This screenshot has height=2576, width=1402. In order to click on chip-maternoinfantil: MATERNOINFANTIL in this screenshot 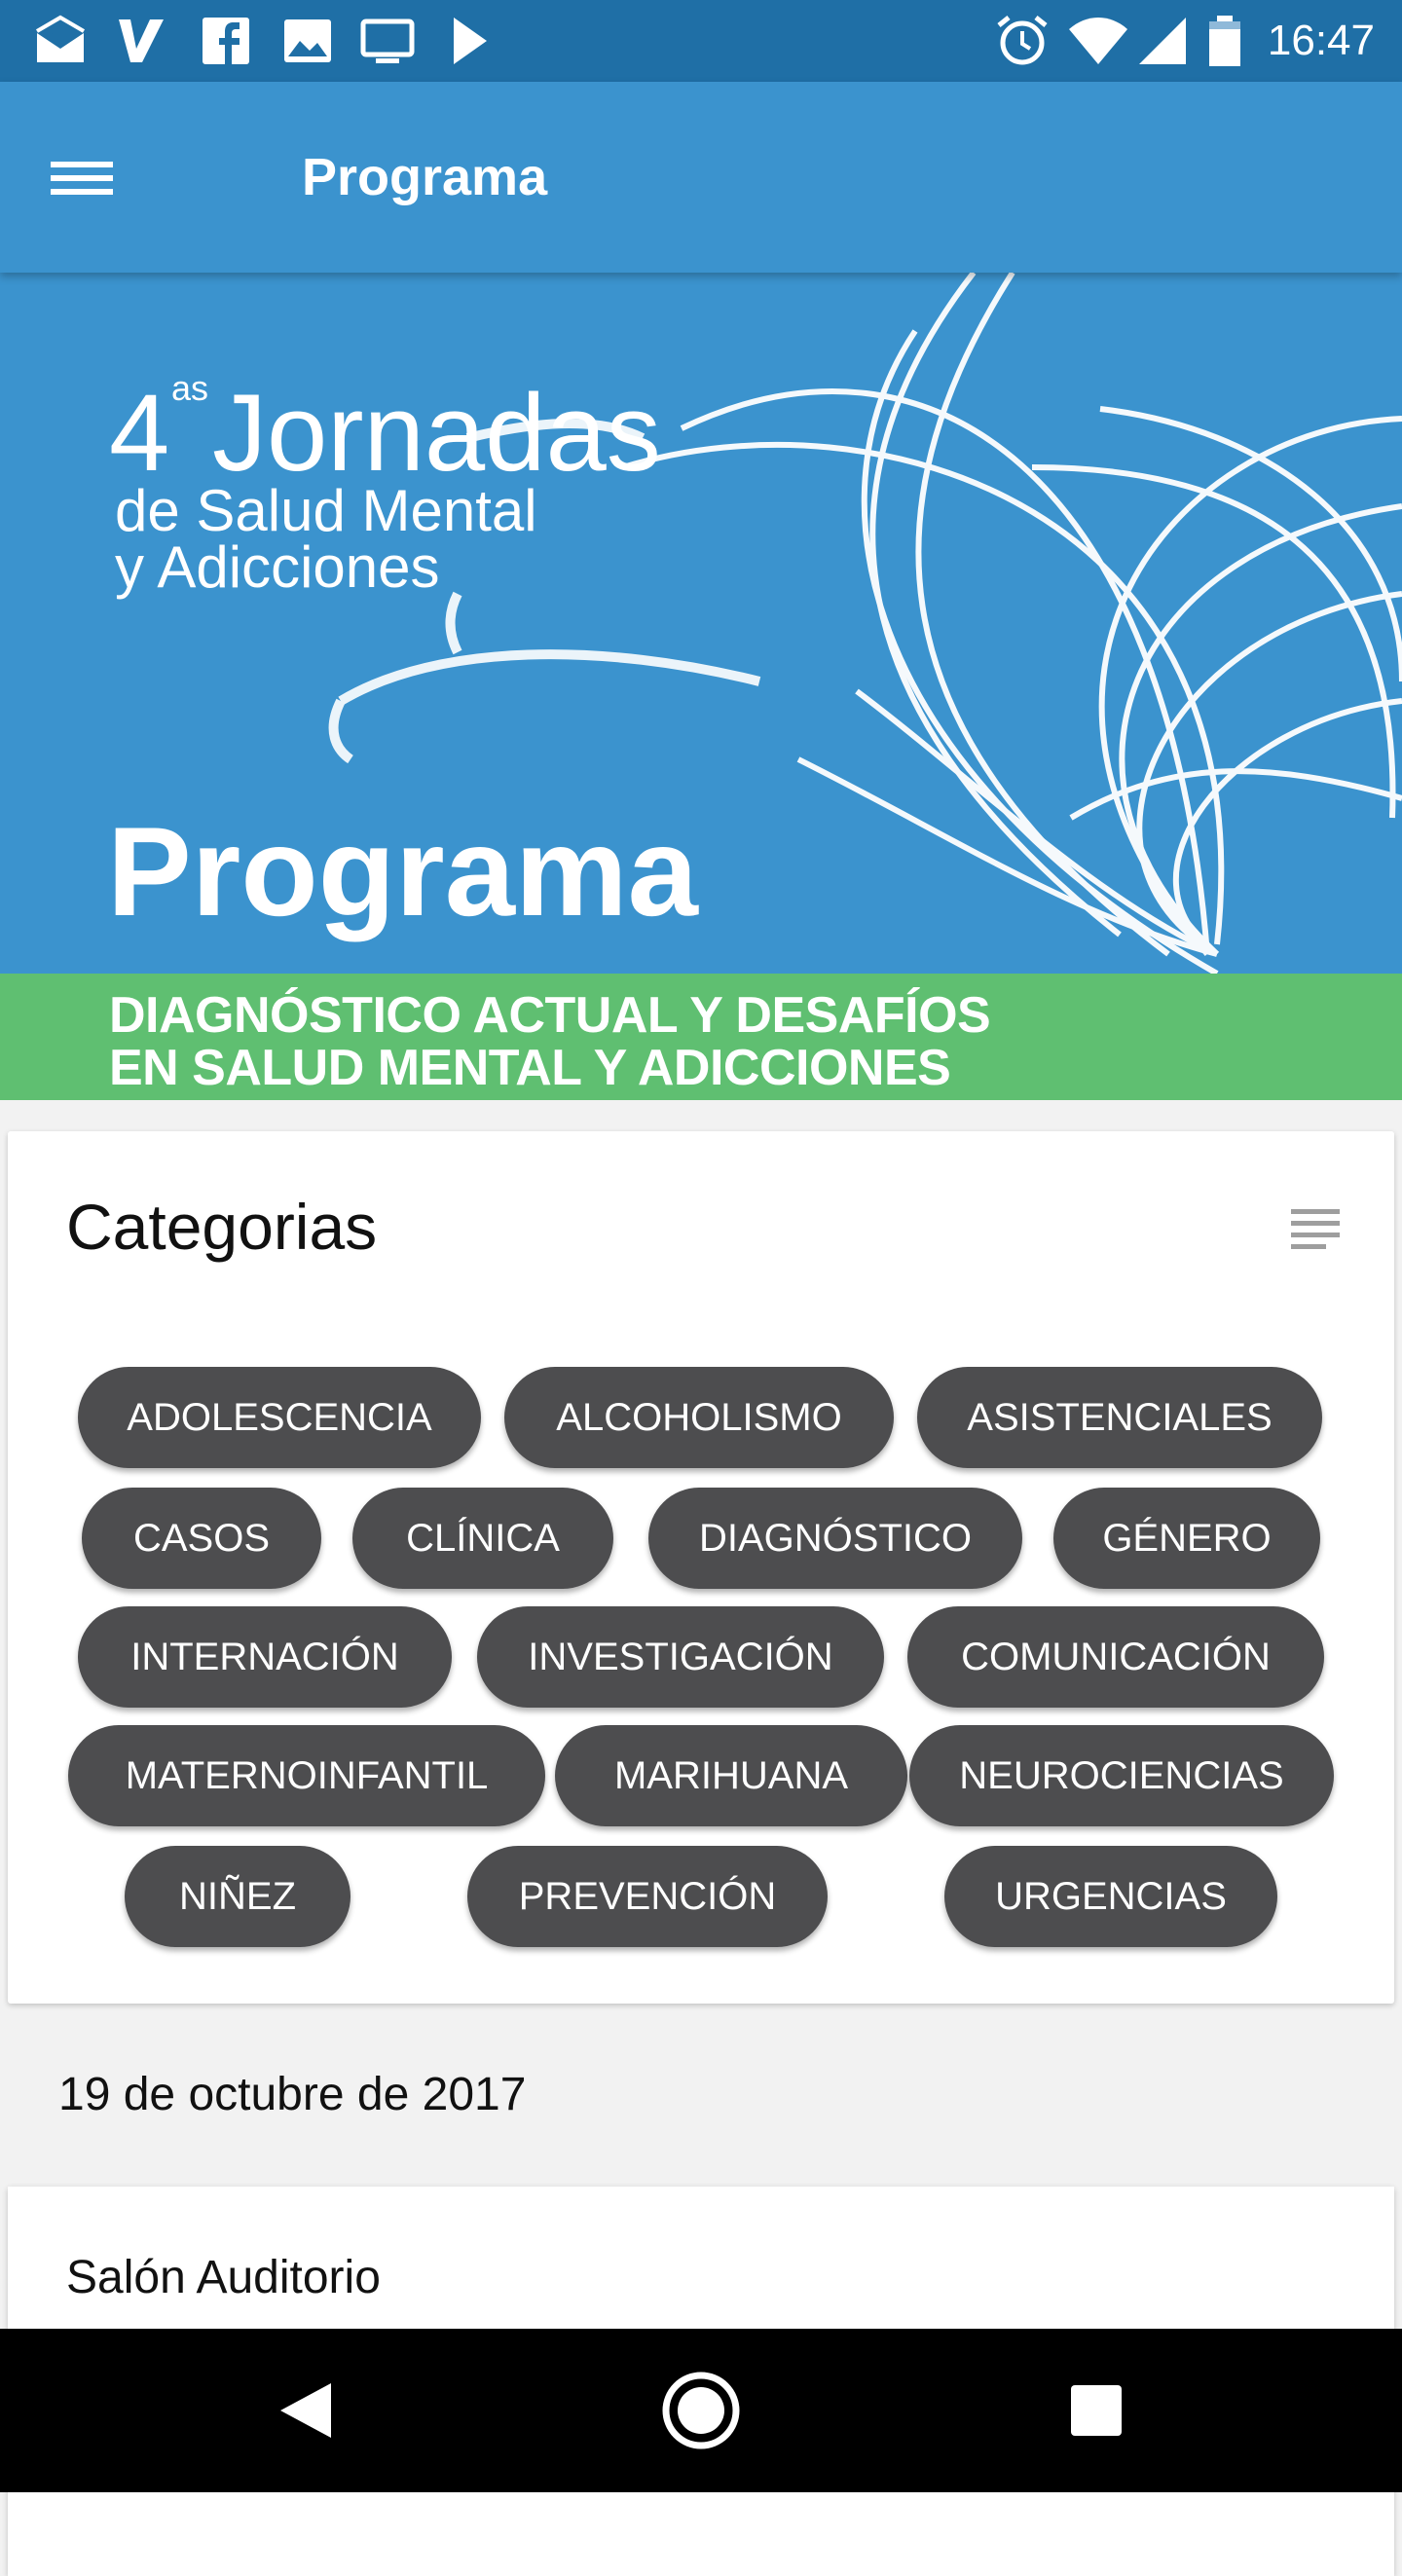, I will do `click(306, 1775)`.